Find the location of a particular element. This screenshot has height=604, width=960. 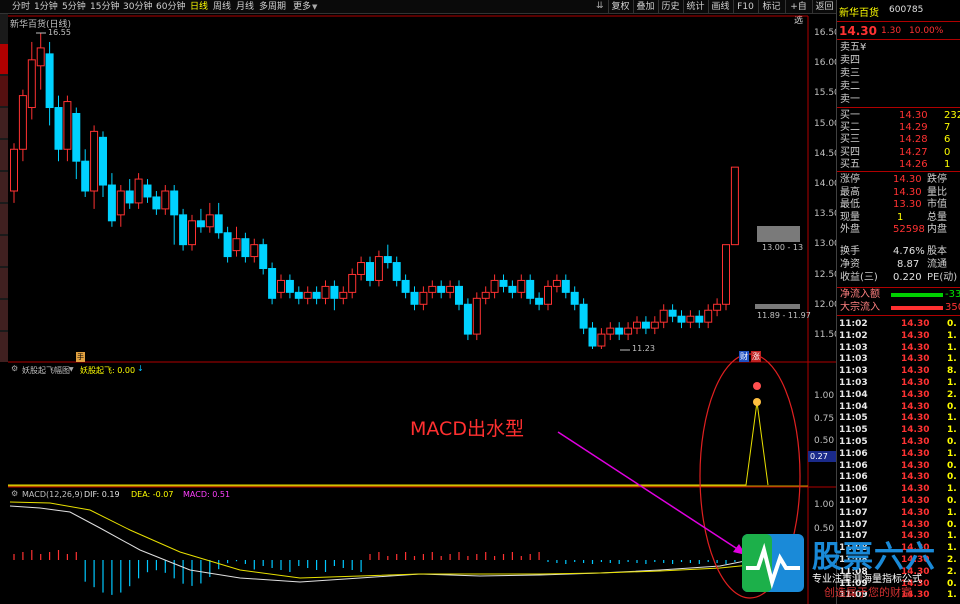

event-badge: 手 is located at coordinates (80, 357).